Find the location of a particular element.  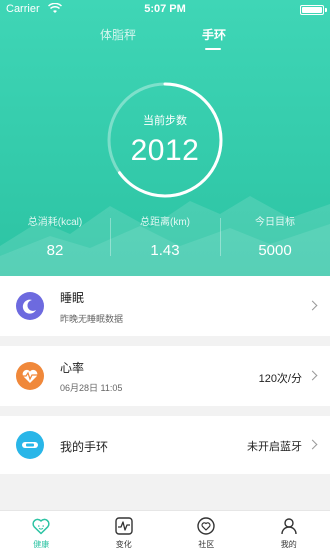

bottom-tab-bar: 健康 变化 社区 我的 is located at coordinates (165, 530).